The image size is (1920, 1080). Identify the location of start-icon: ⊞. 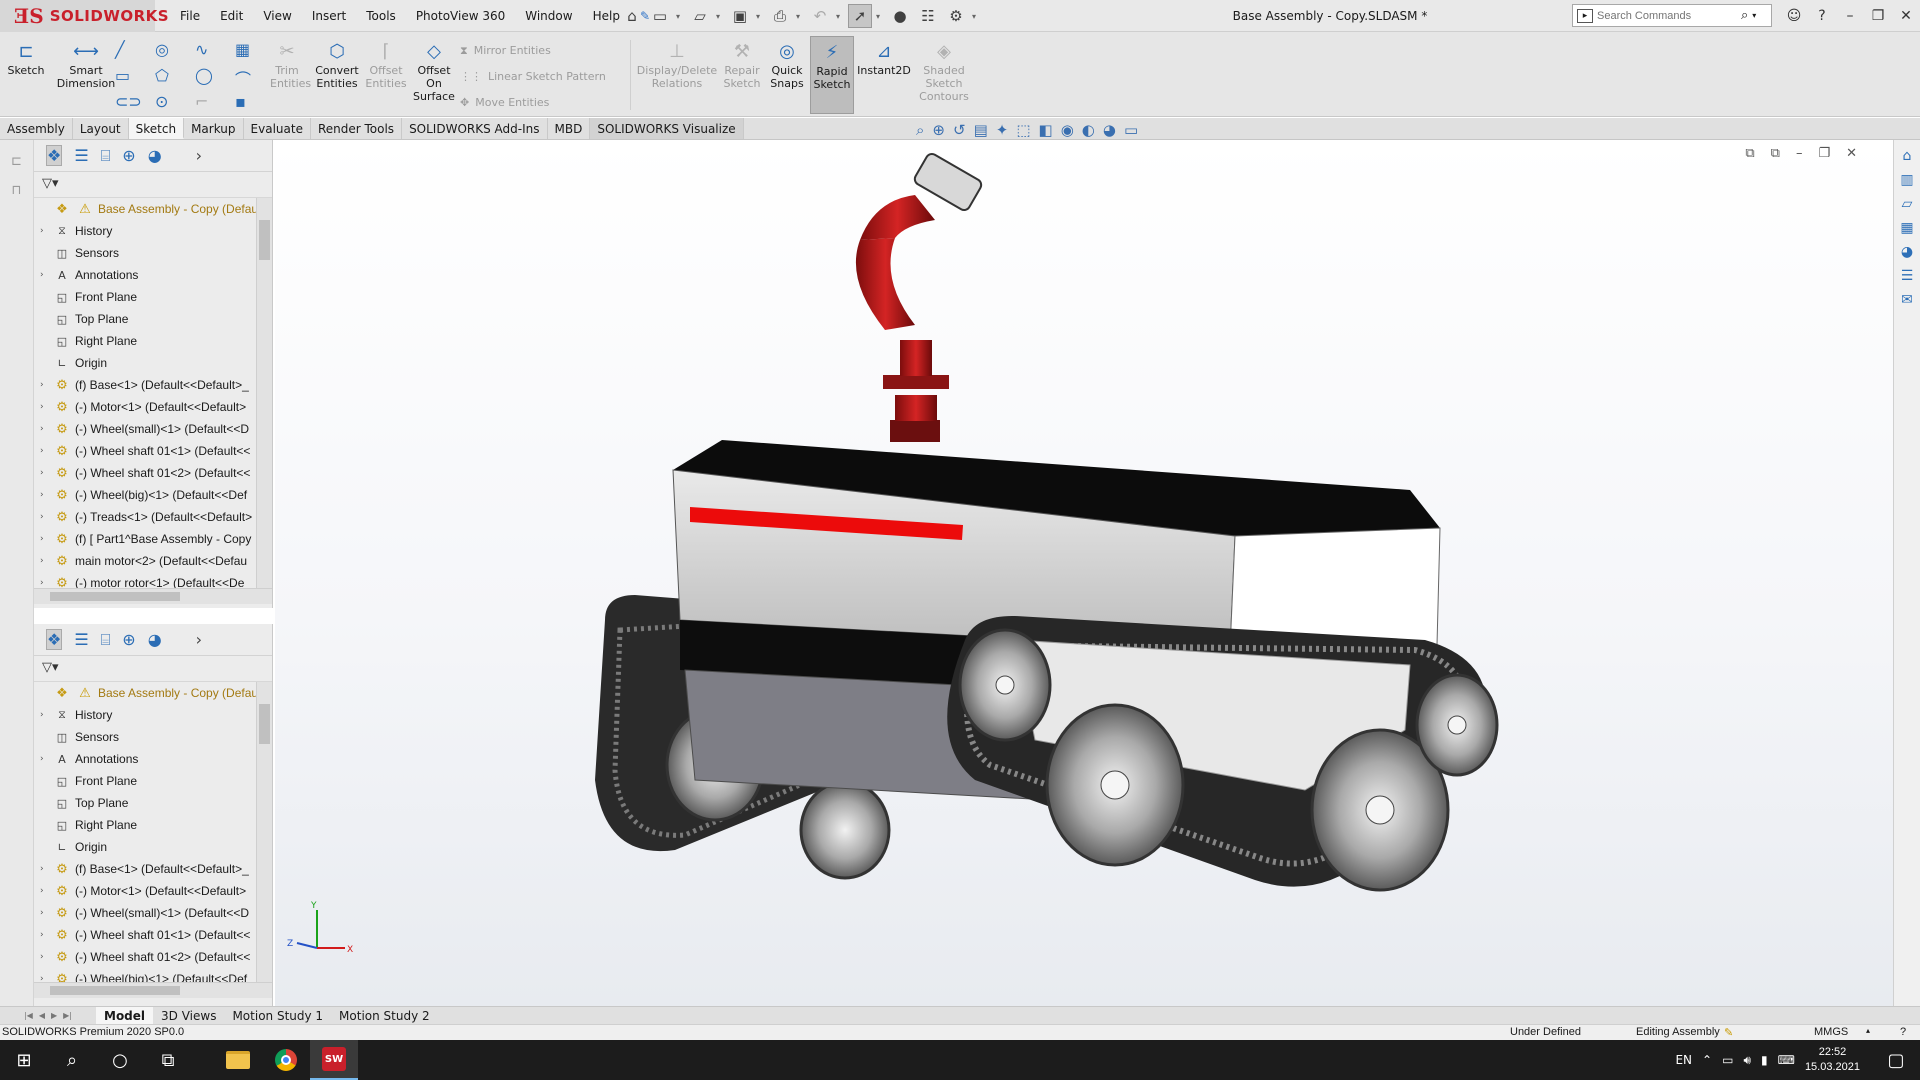
(24, 1060).